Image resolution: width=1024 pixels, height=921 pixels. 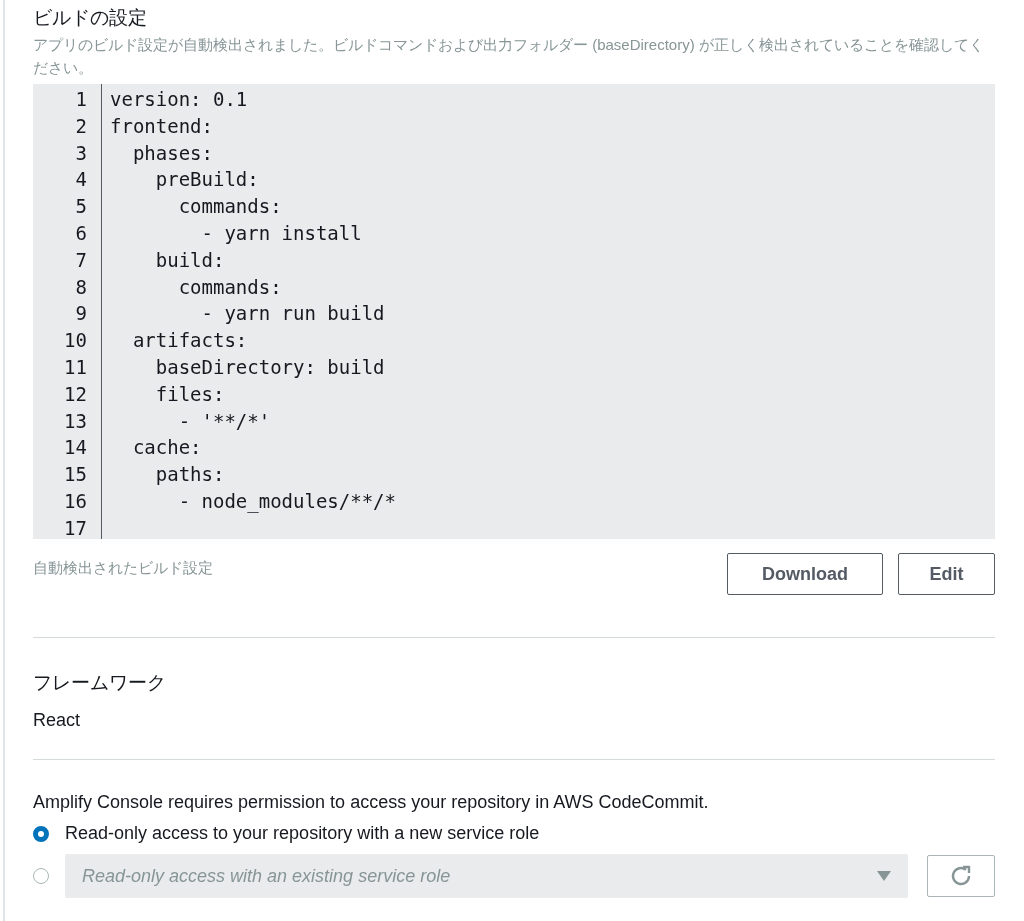 I want to click on line-number: 6, so click(x=81, y=233).